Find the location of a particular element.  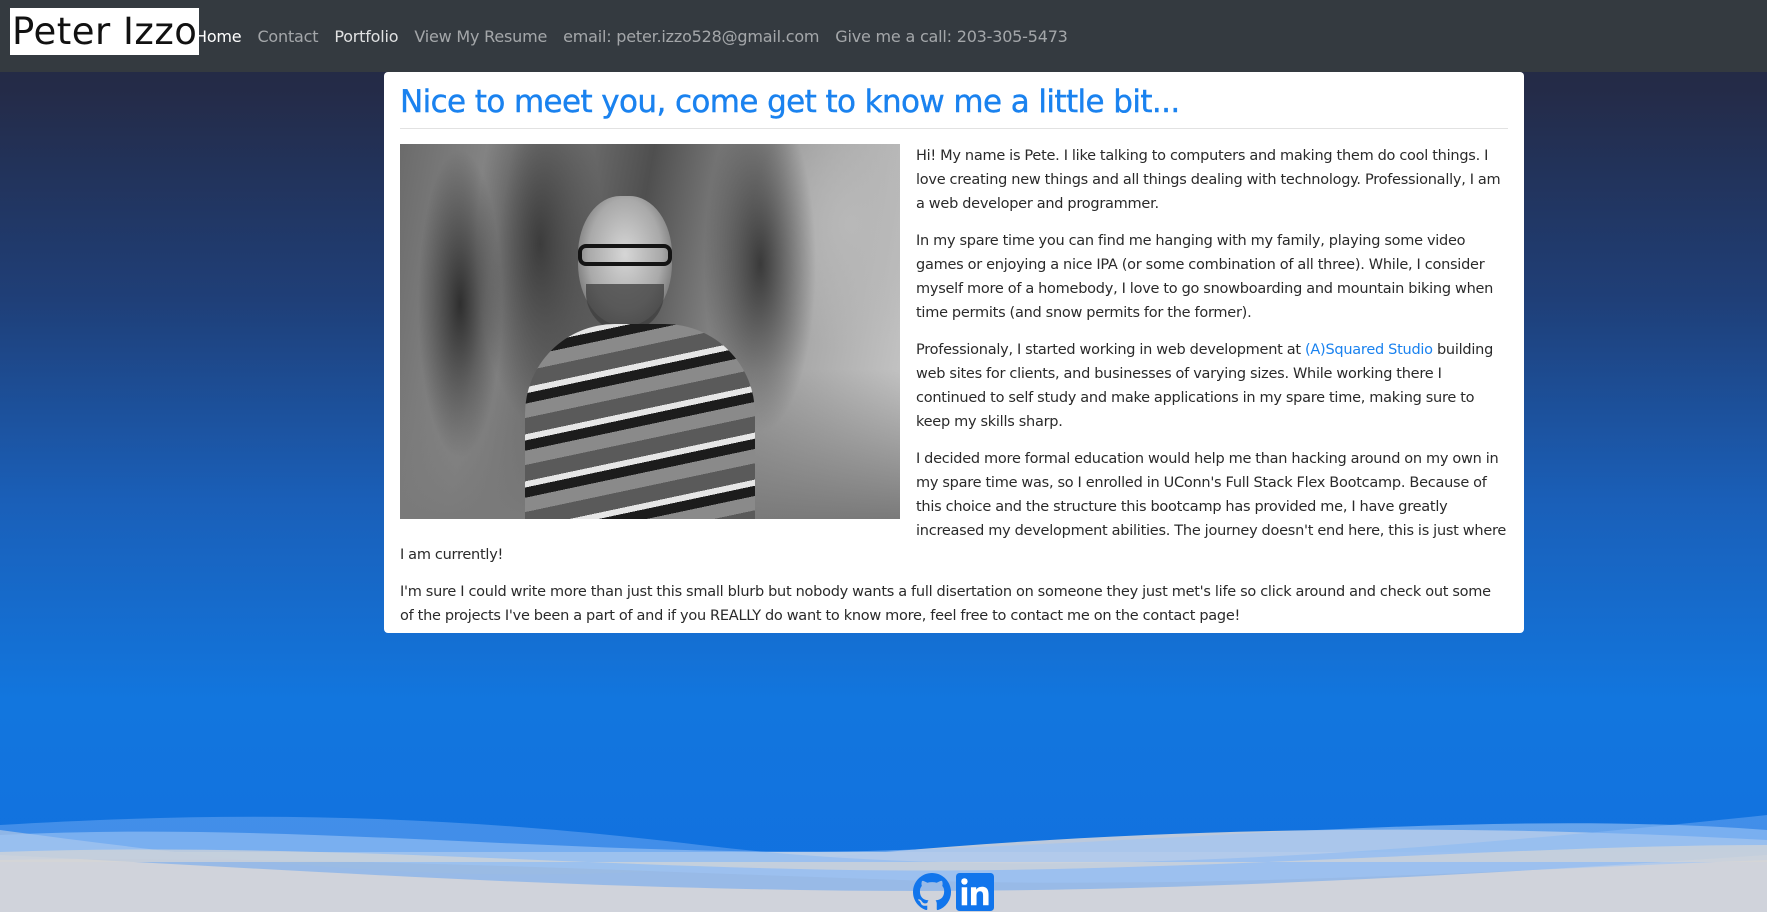

nav-link-portfolio: Portfolio is located at coordinates (366, 36).